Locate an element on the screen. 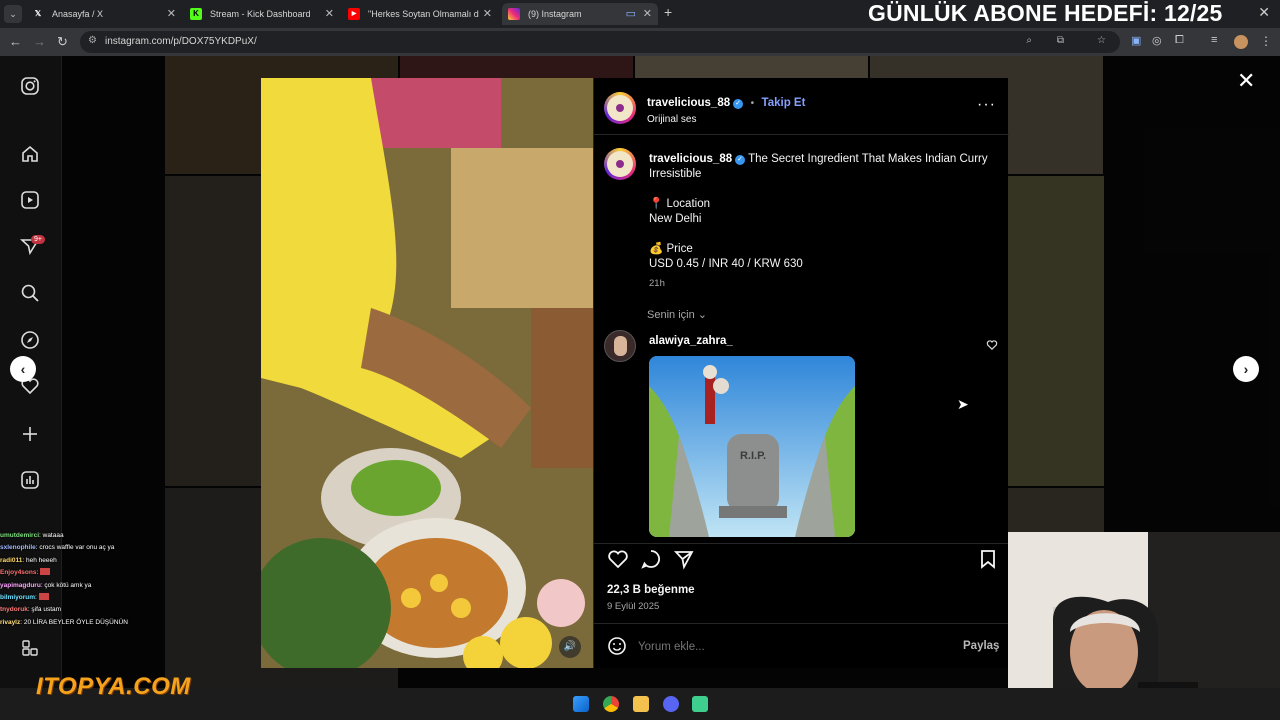  media-icon: ≡ is located at coordinates (1214, 40).